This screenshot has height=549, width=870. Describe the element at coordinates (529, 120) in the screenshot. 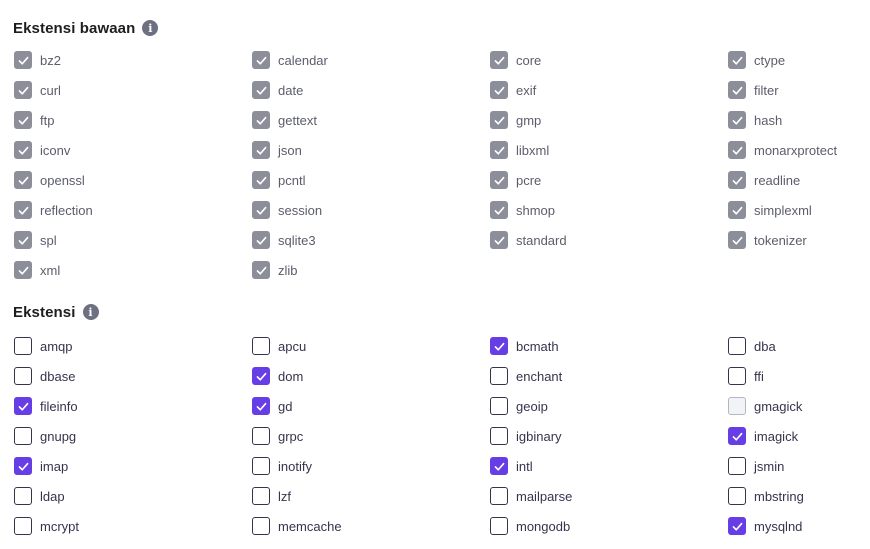

I see `extension-label: gmp` at that location.